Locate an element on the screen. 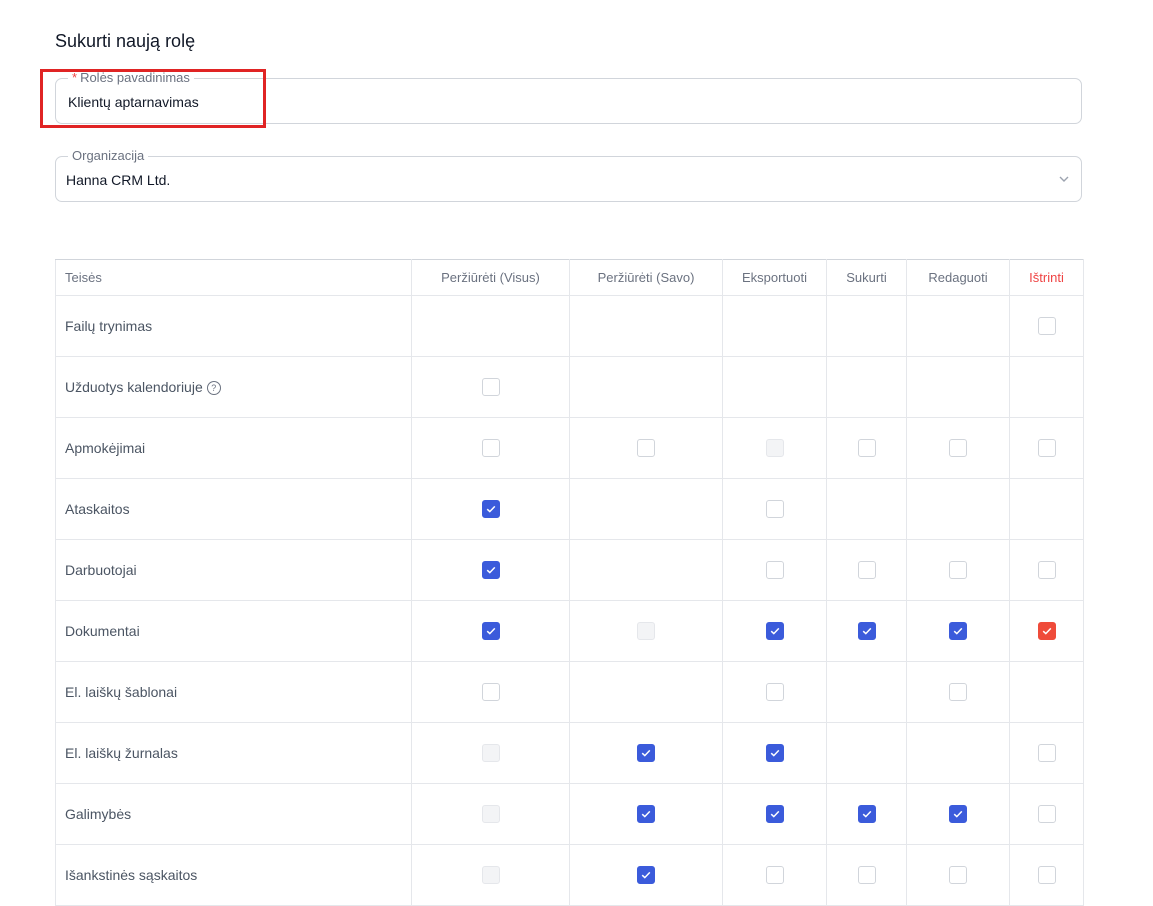 This screenshot has height=906, width=1153. column-header: Teisės is located at coordinates (233, 277).